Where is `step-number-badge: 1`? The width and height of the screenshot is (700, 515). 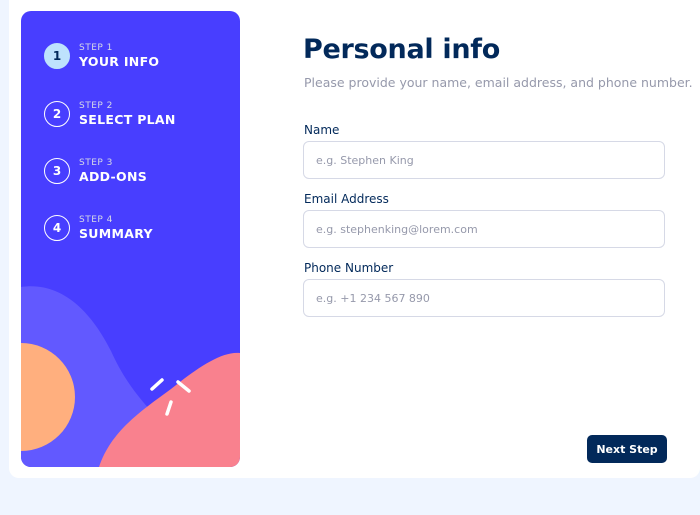 step-number-badge: 1 is located at coordinates (57, 56).